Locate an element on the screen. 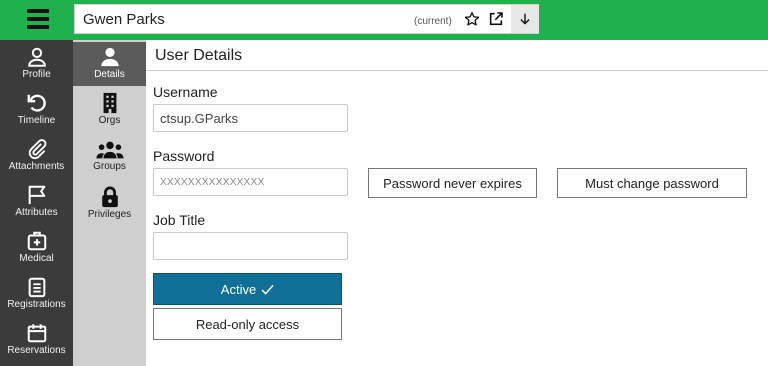 The height and width of the screenshot is (366, 768). nav-item-label: Reservations is located at coordinates (36, 350).